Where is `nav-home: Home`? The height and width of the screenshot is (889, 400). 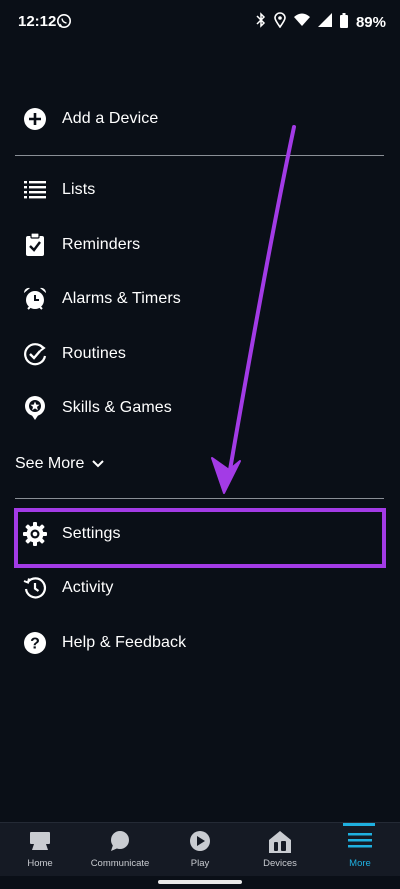 nav-home: Home is located at coordinates (40, 850).